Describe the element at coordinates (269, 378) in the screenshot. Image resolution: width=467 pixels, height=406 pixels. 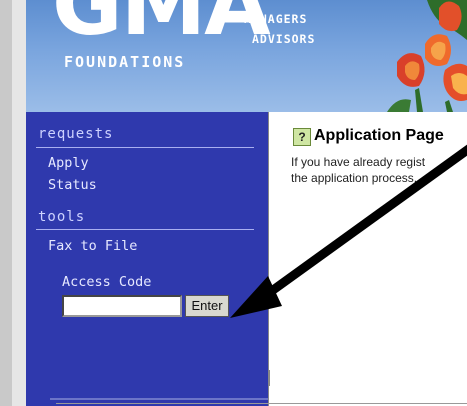
I see `content-divider-tick` at that location.